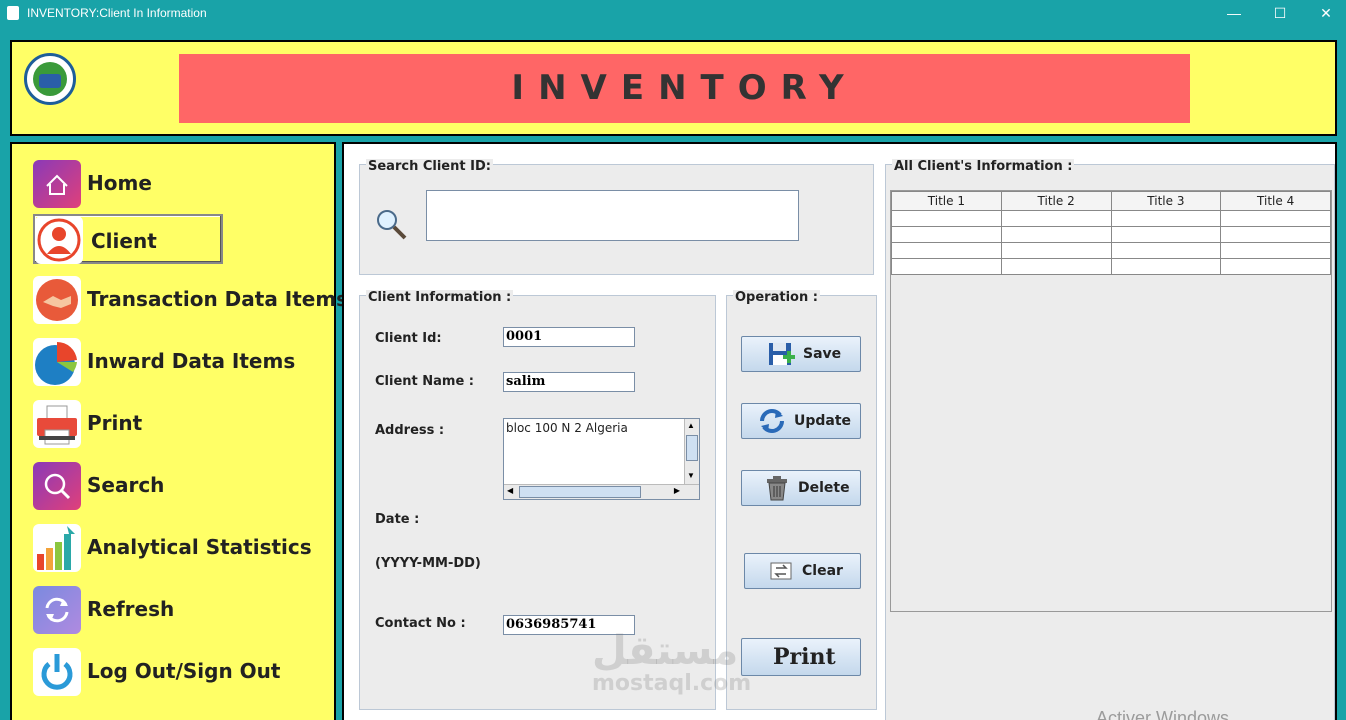 This screenshot has height=720, width=1346. I want to click on banner-title: INVENTORY, so click(684, 88).